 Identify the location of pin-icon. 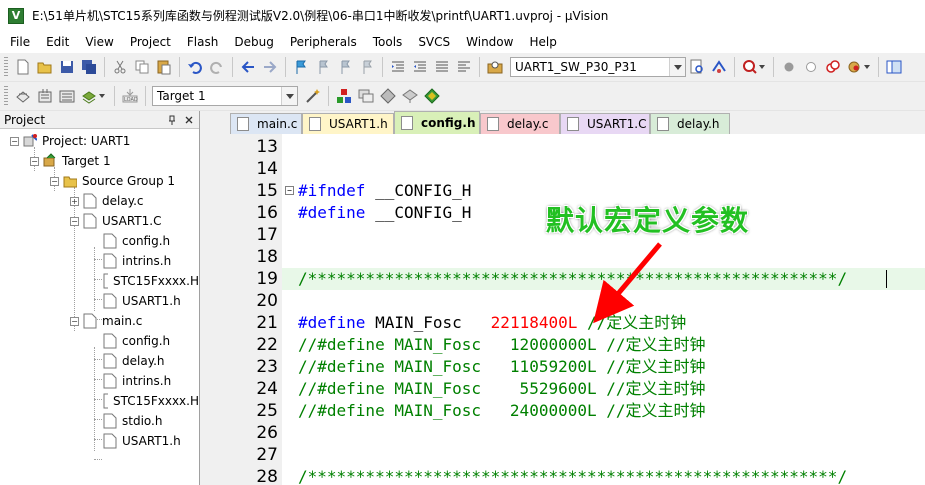
(172, 120).